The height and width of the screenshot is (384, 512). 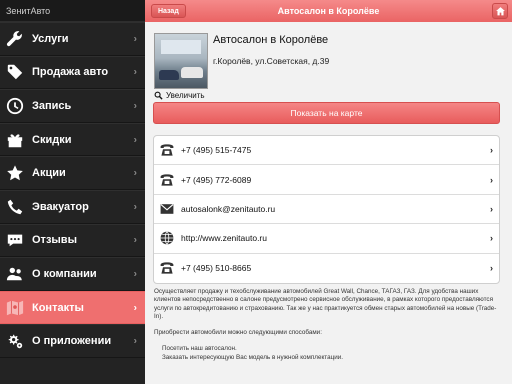 What do you see at coordinates (271, 40) in the screenshot?
I see `dealer-name: Автосалон в Королёве` at bounding box center [271, 40].